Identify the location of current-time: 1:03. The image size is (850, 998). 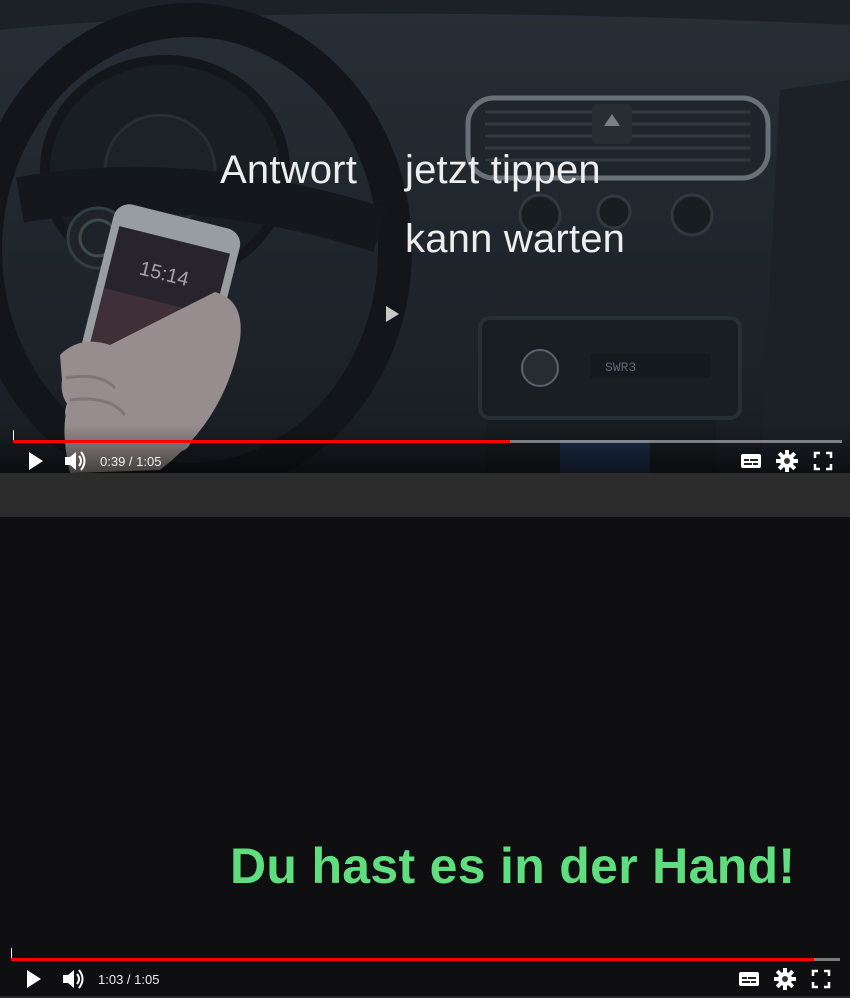
(111, 979).